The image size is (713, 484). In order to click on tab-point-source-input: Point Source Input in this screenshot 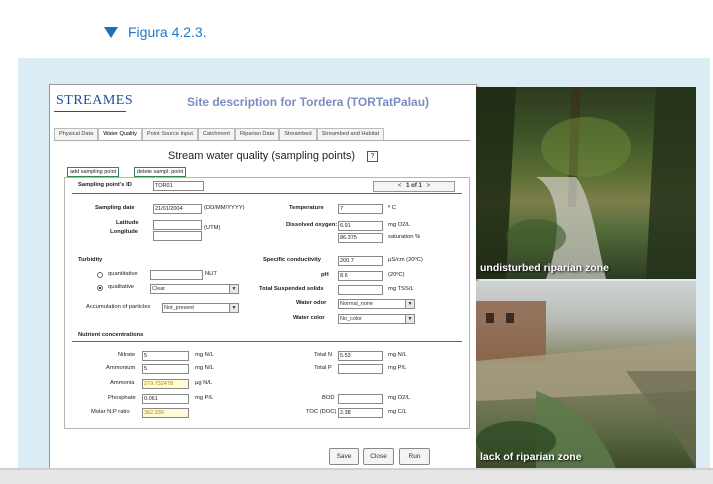, I will do `click(169, 134)`.